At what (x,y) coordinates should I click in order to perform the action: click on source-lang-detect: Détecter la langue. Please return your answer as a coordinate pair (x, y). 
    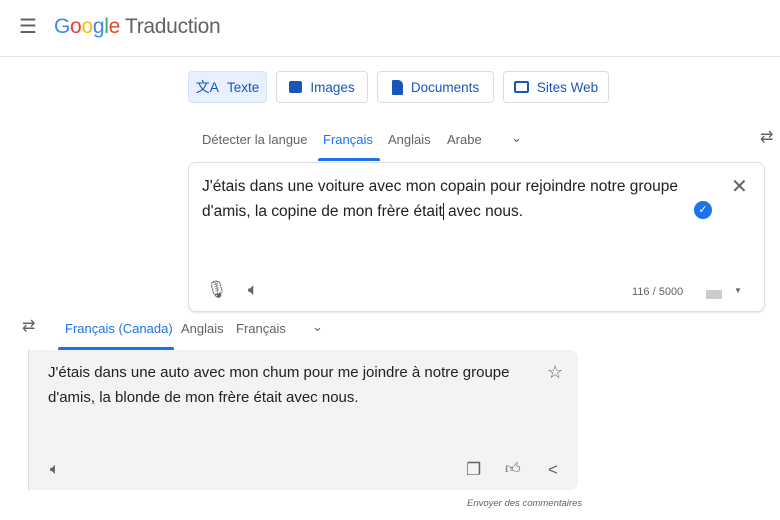
    Looking at the image, I should click on (255, 139).